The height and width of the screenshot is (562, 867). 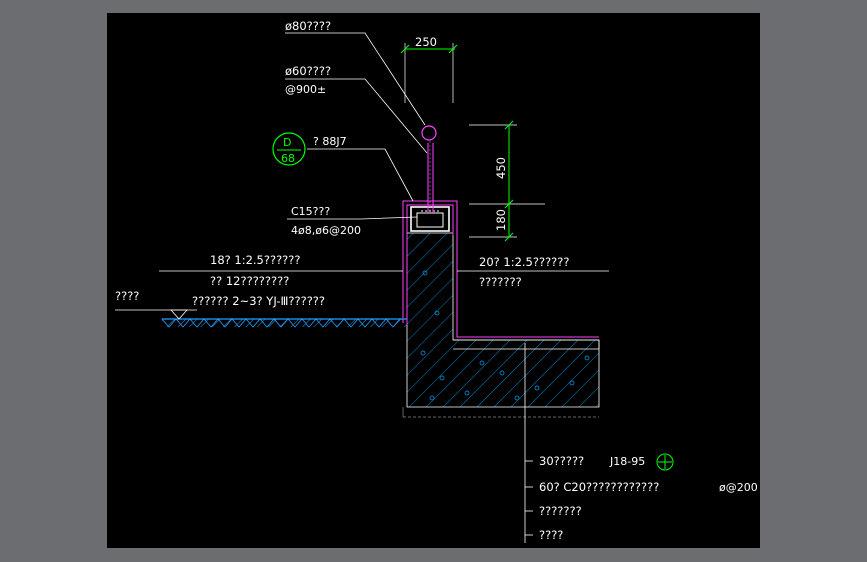 What do you see at coordinates (127, 296) in the screenshot?
I see `label-ground: ????` at bounding box center [127, 296].